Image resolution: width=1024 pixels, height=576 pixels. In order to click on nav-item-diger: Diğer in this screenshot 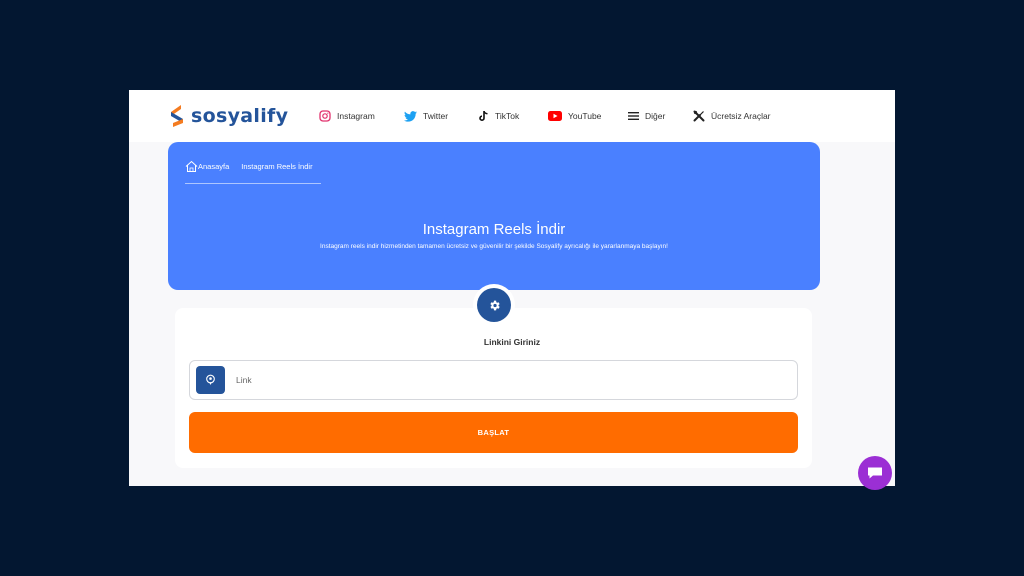, I will do `click(646, 116)`.